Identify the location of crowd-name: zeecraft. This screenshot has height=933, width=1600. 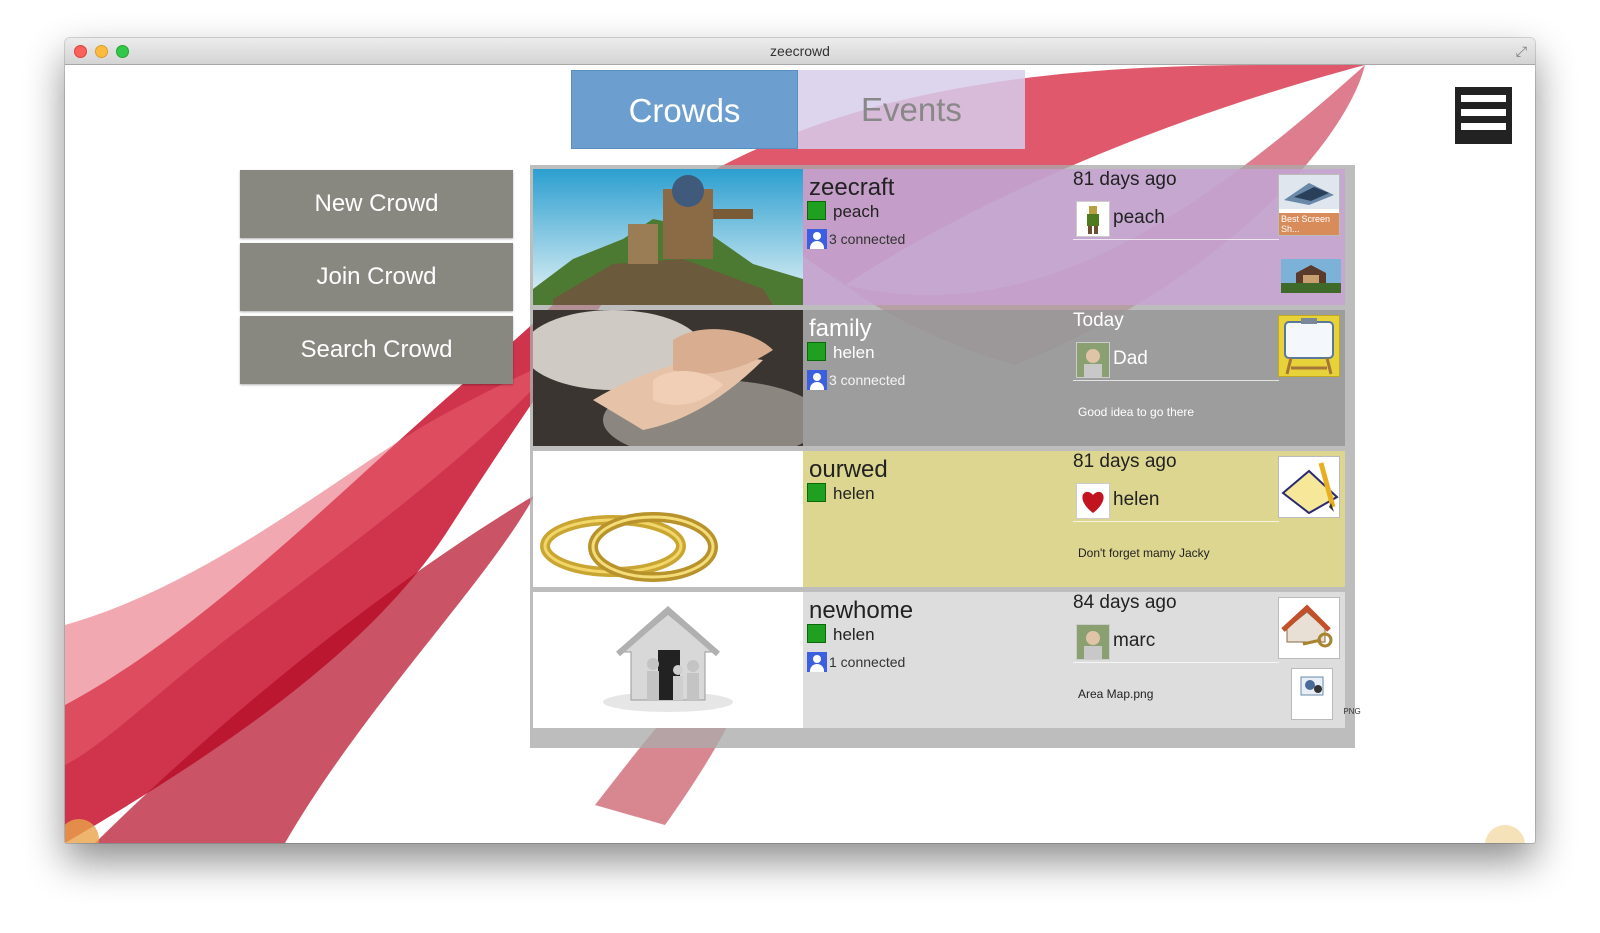
(852, 187).